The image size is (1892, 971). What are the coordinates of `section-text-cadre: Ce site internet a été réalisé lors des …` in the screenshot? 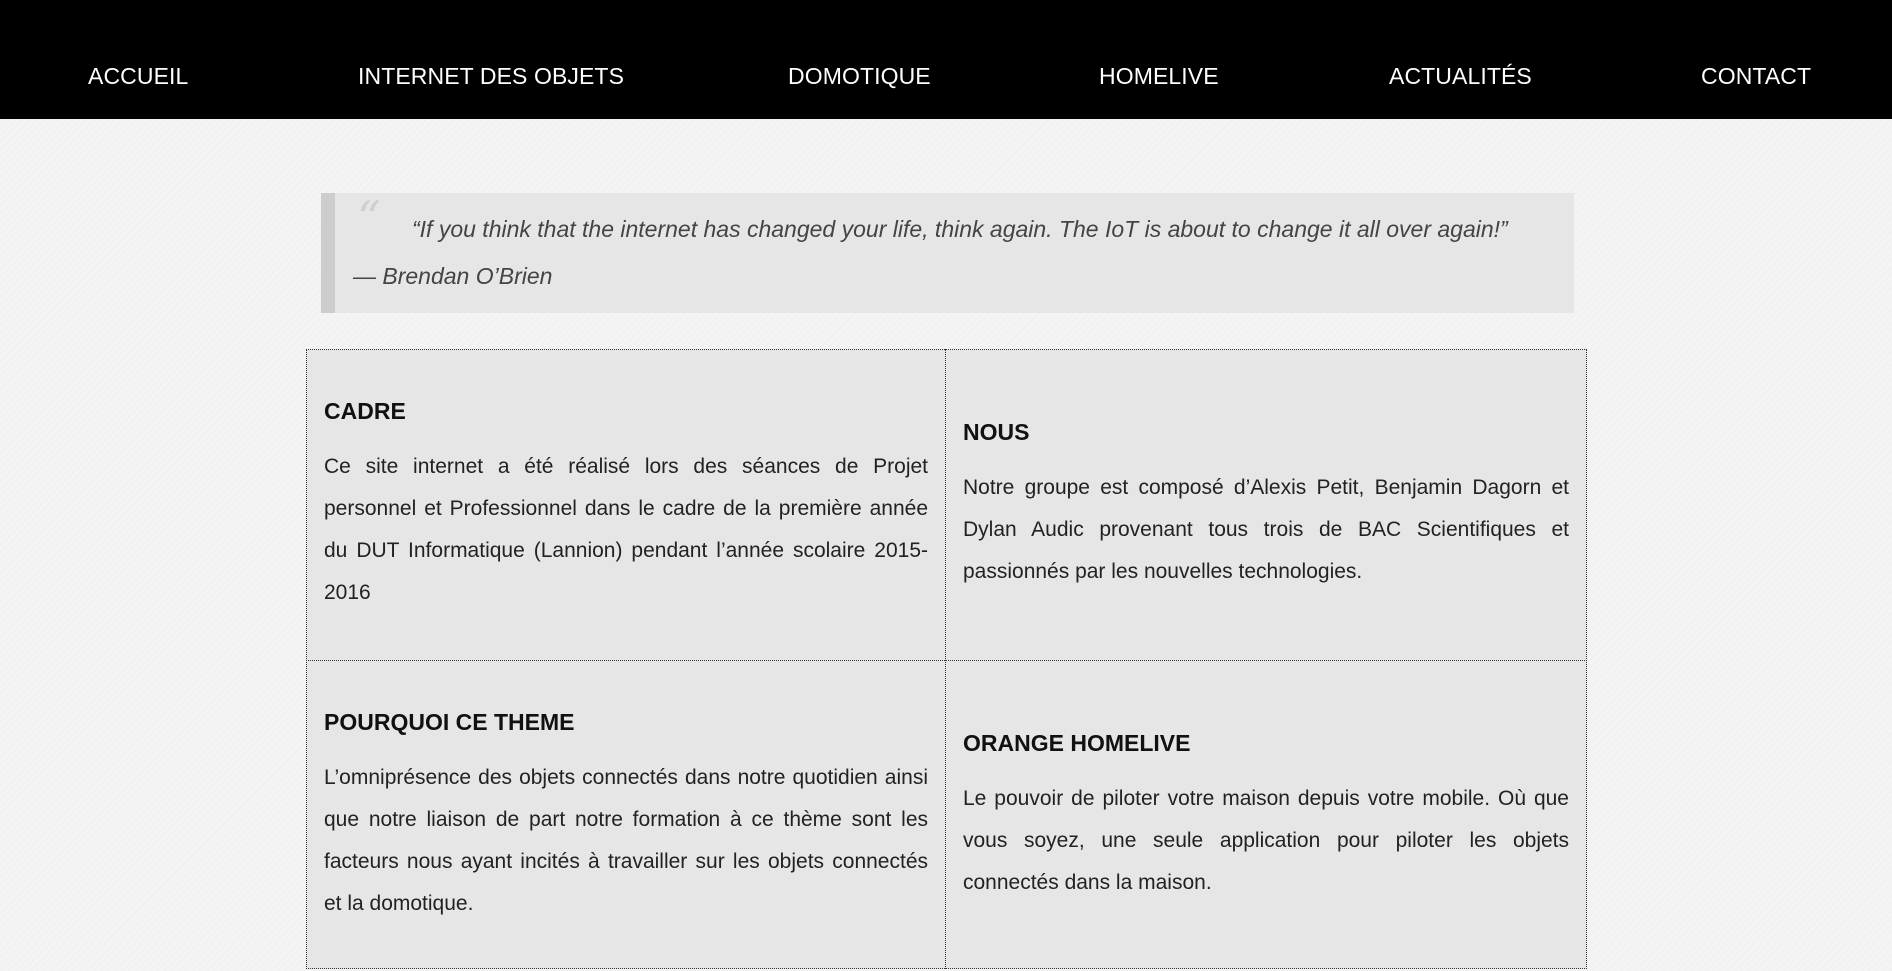 It's located at (626, 529).